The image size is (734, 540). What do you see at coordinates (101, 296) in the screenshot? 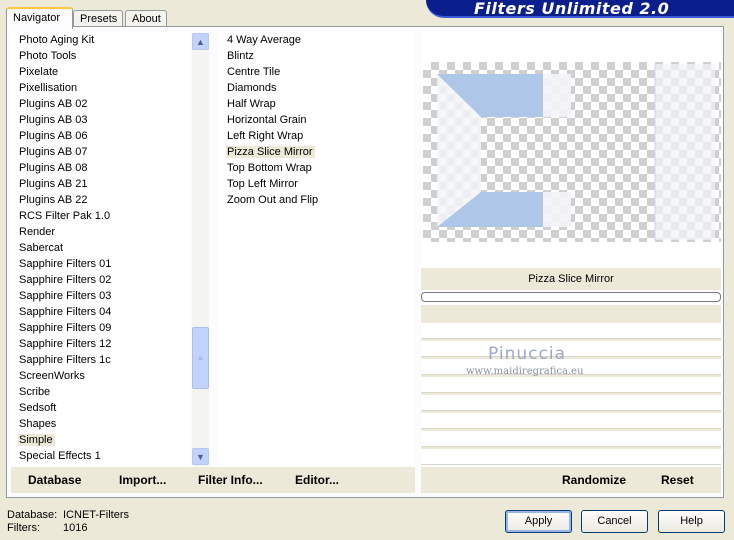
I see `category-item: Sapphire Filters 03` at bounding box center [101, 296].